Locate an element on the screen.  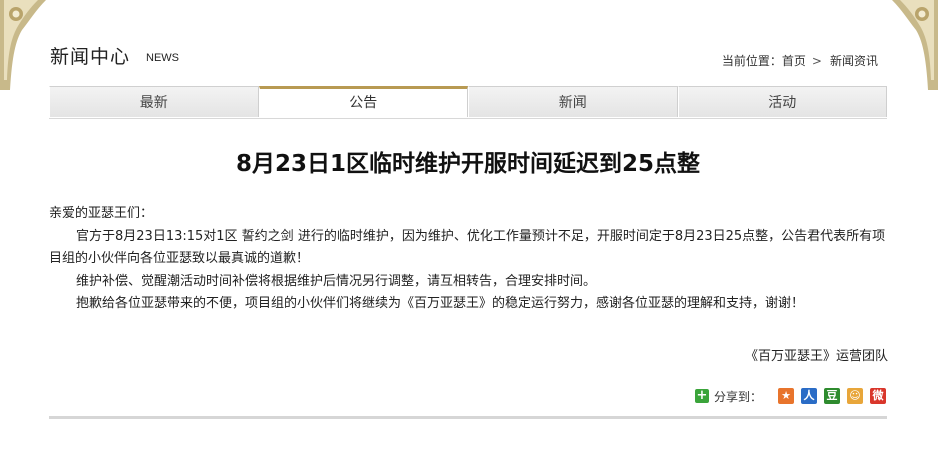
tab-announcement: 公告 is located at coordinates (363, 101).